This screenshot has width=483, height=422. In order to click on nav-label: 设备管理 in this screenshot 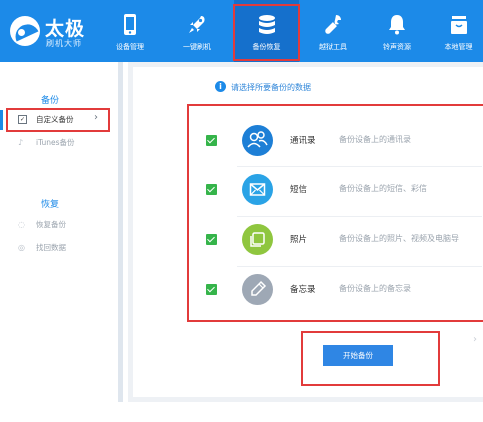, I will do `click(130, 47)`.